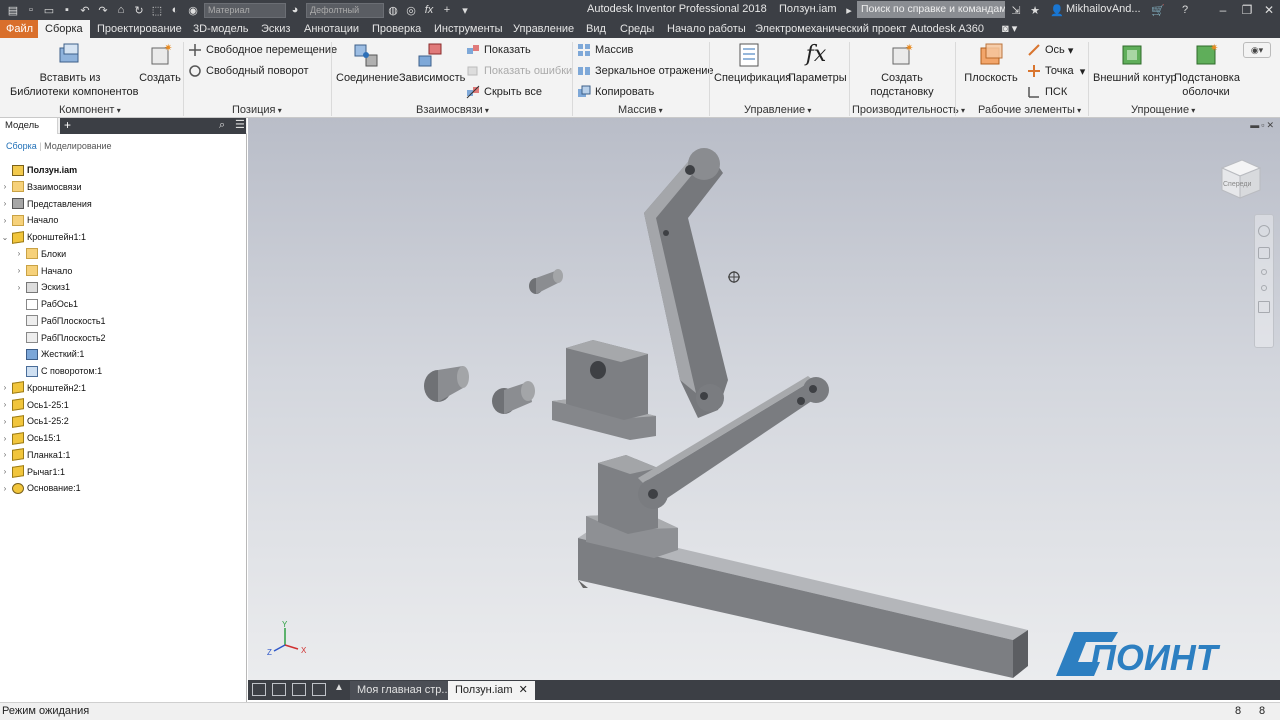  I want to click on store-cart-icon: 🛒, so click(1158, 10).